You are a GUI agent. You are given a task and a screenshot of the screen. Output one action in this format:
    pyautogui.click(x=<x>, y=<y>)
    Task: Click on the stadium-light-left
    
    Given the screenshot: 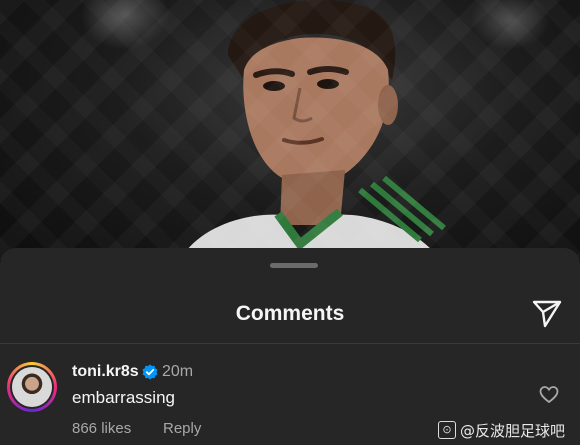 What is the action you would take?
    pyautogui.click(x=125, y=25)
    